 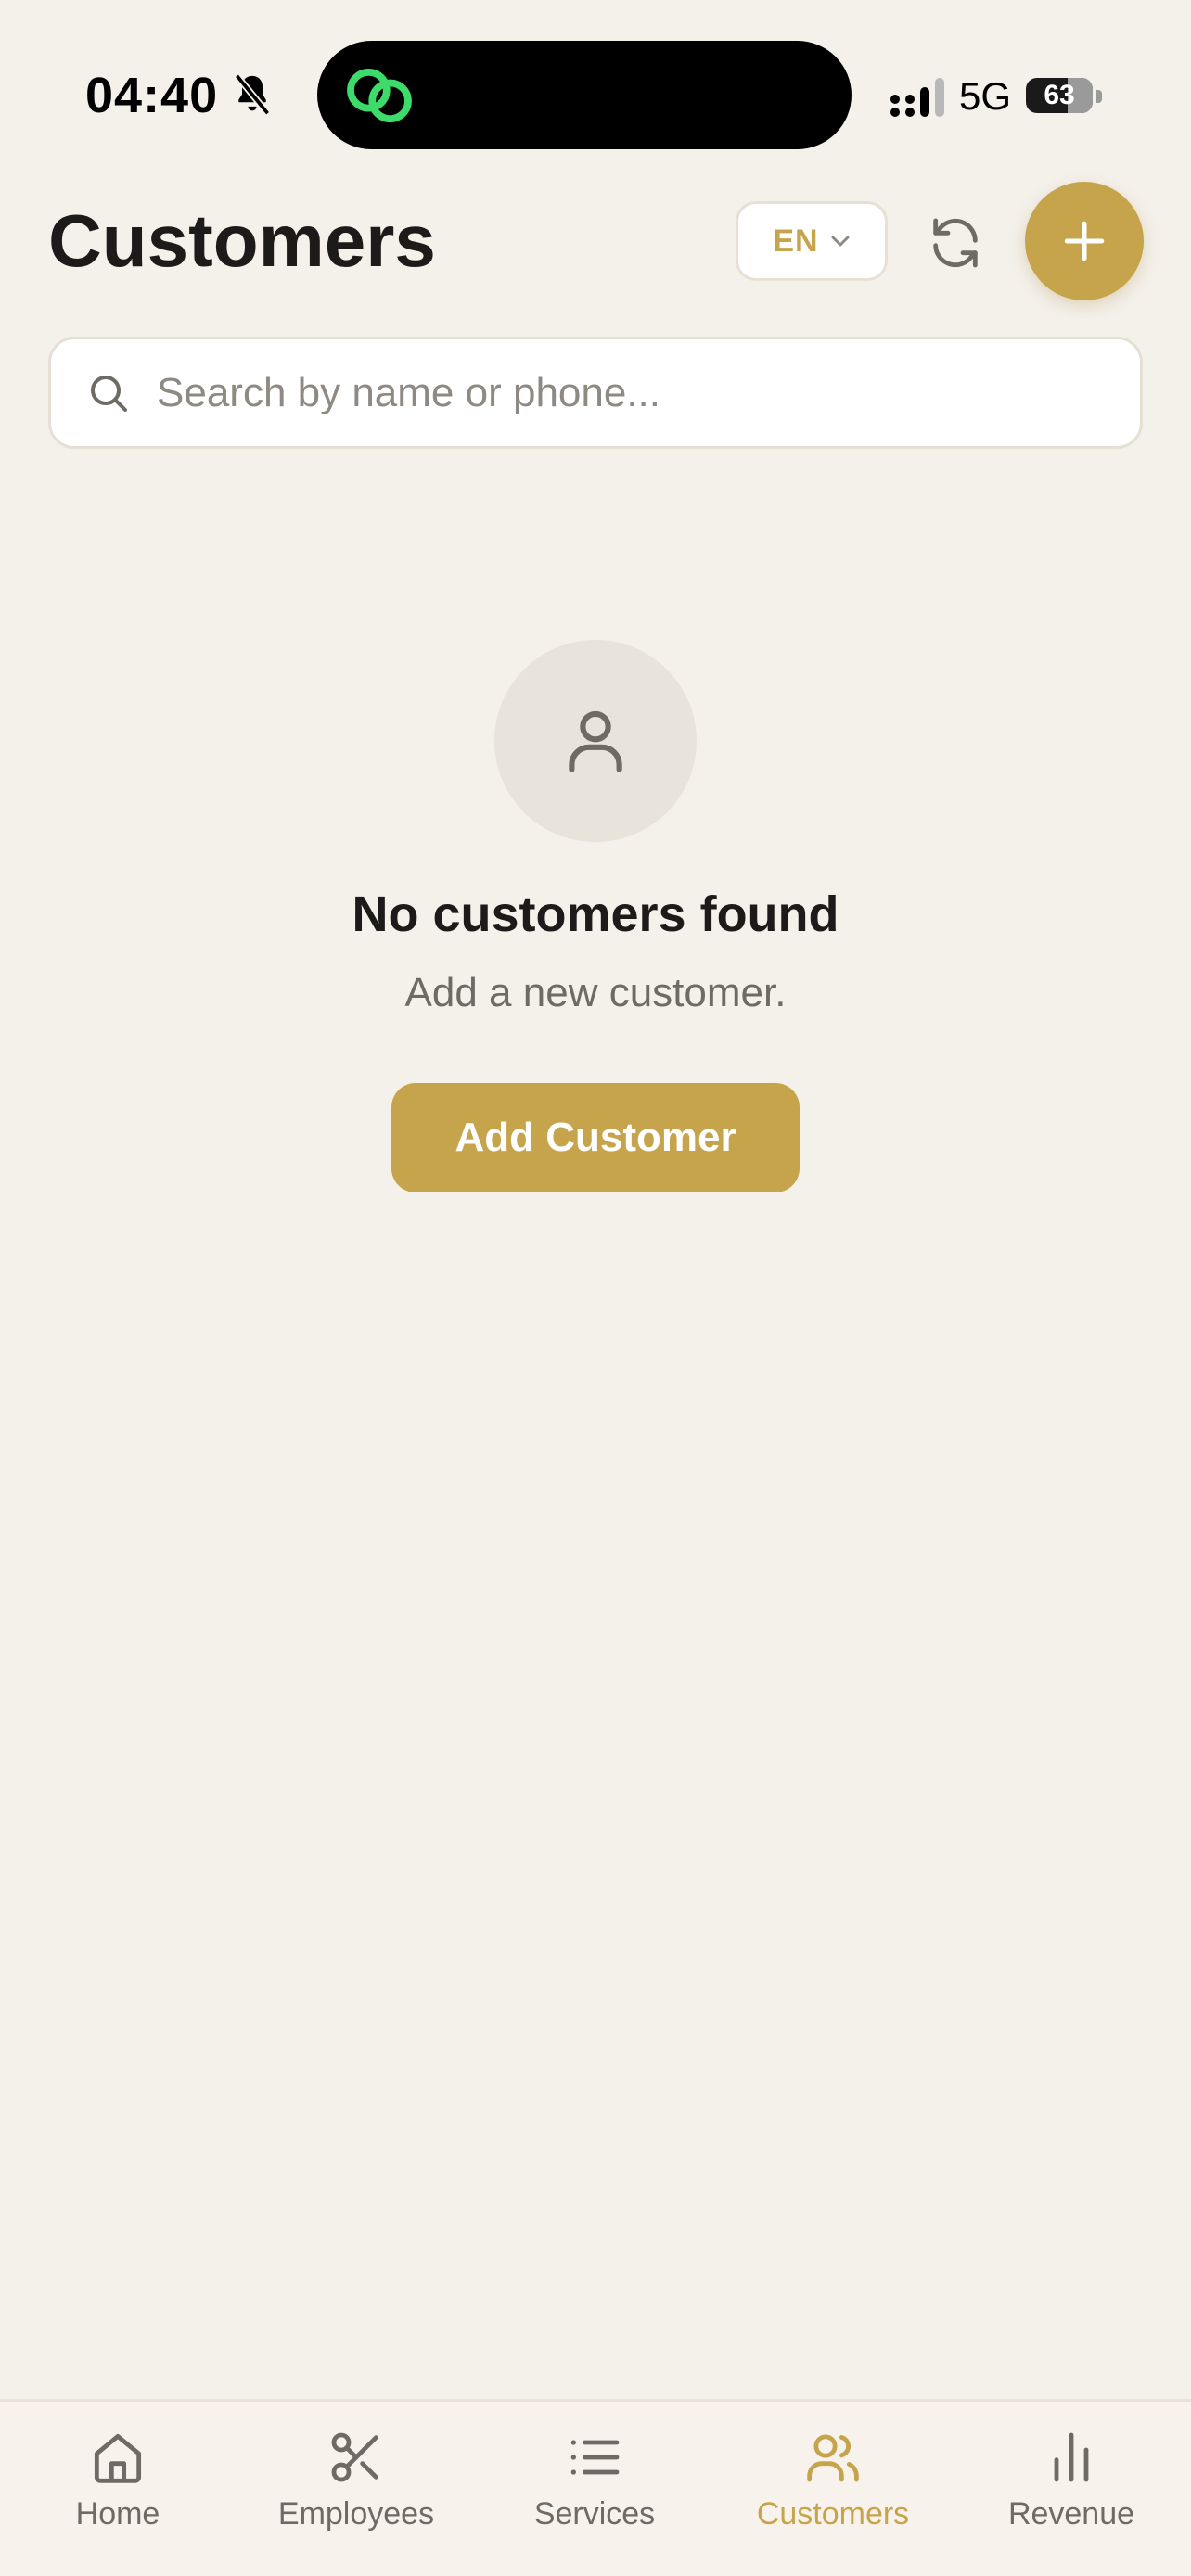 I want to click on plus-icon, so click(x=1084, y=241).